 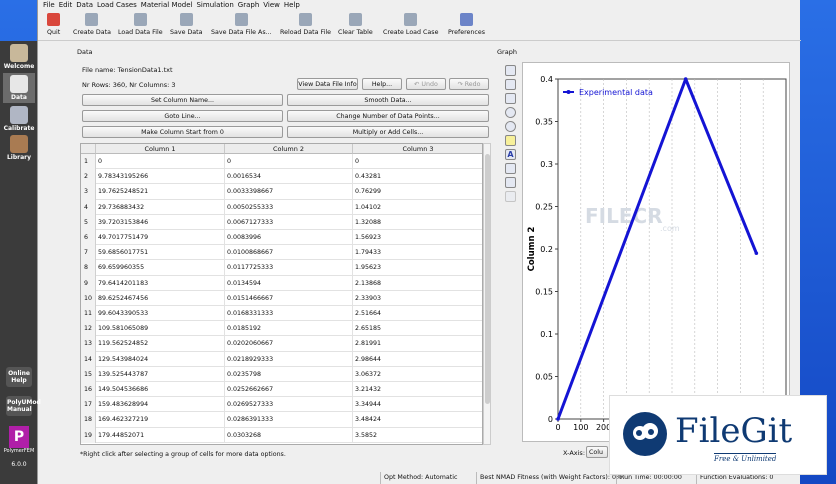 I want to click on table-cell: 19.7625248521, so click(x=160, y=192).